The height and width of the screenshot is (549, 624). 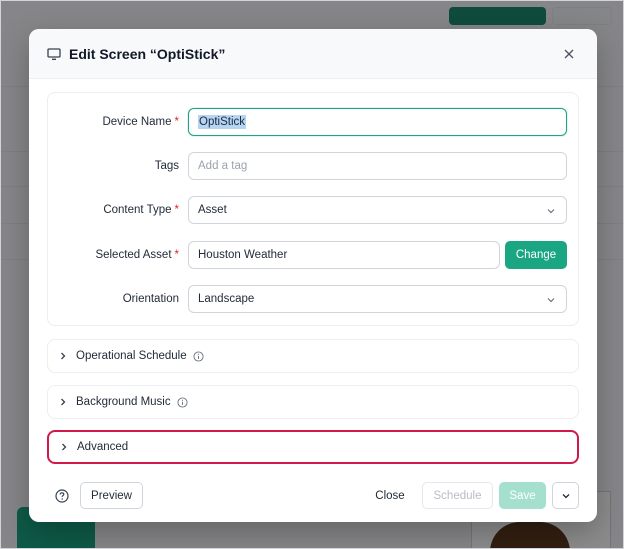 I want to click on tags-row: Tags Add a tag, so click(x=314, y=166).